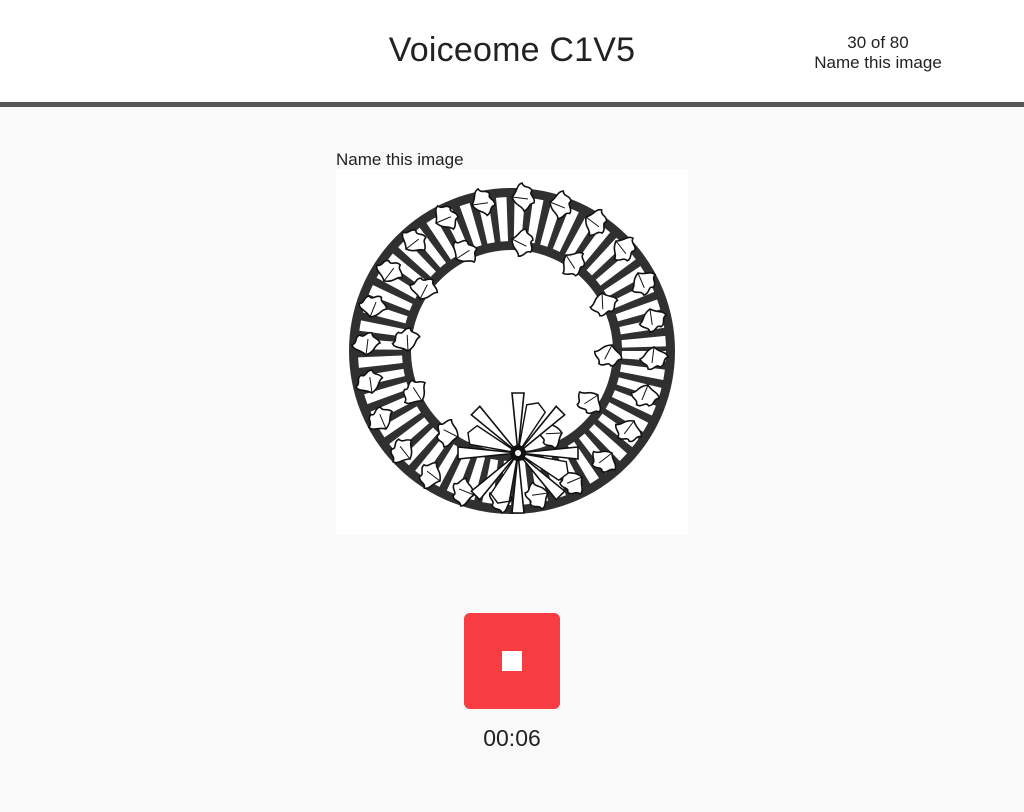  Describe the element at coordinates (878, 42) in the screenshot. I see `progress-count: 30 of 80` at that location.